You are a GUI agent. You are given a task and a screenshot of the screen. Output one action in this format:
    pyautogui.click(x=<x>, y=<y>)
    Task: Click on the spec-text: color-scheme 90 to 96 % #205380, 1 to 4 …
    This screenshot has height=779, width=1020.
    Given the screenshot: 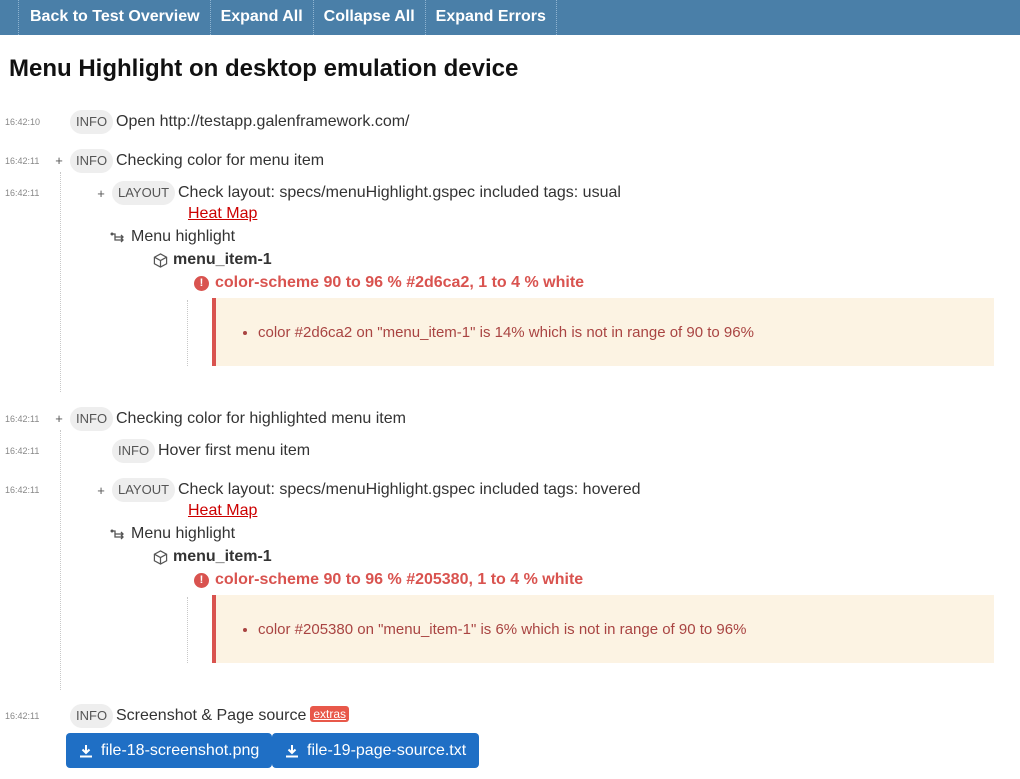 What is the action you would take?
    pyautogui.click(x=399, y=579)
    